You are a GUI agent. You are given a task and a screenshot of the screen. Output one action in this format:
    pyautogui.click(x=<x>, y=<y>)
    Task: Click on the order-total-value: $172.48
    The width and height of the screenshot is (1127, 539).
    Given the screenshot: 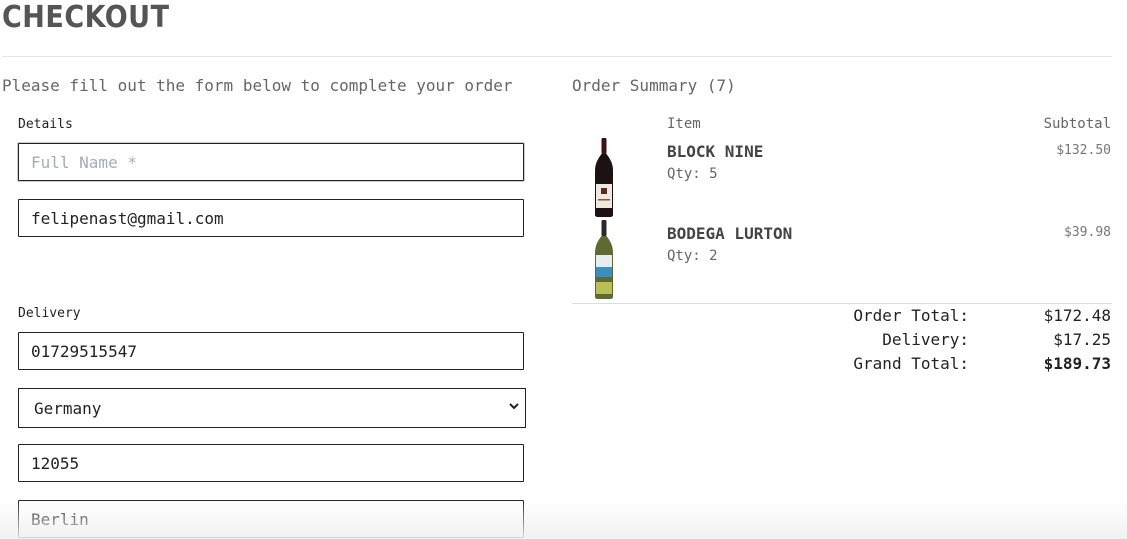 What is the action you would take?
    pyautogui.click(x=1077, y=315)
    